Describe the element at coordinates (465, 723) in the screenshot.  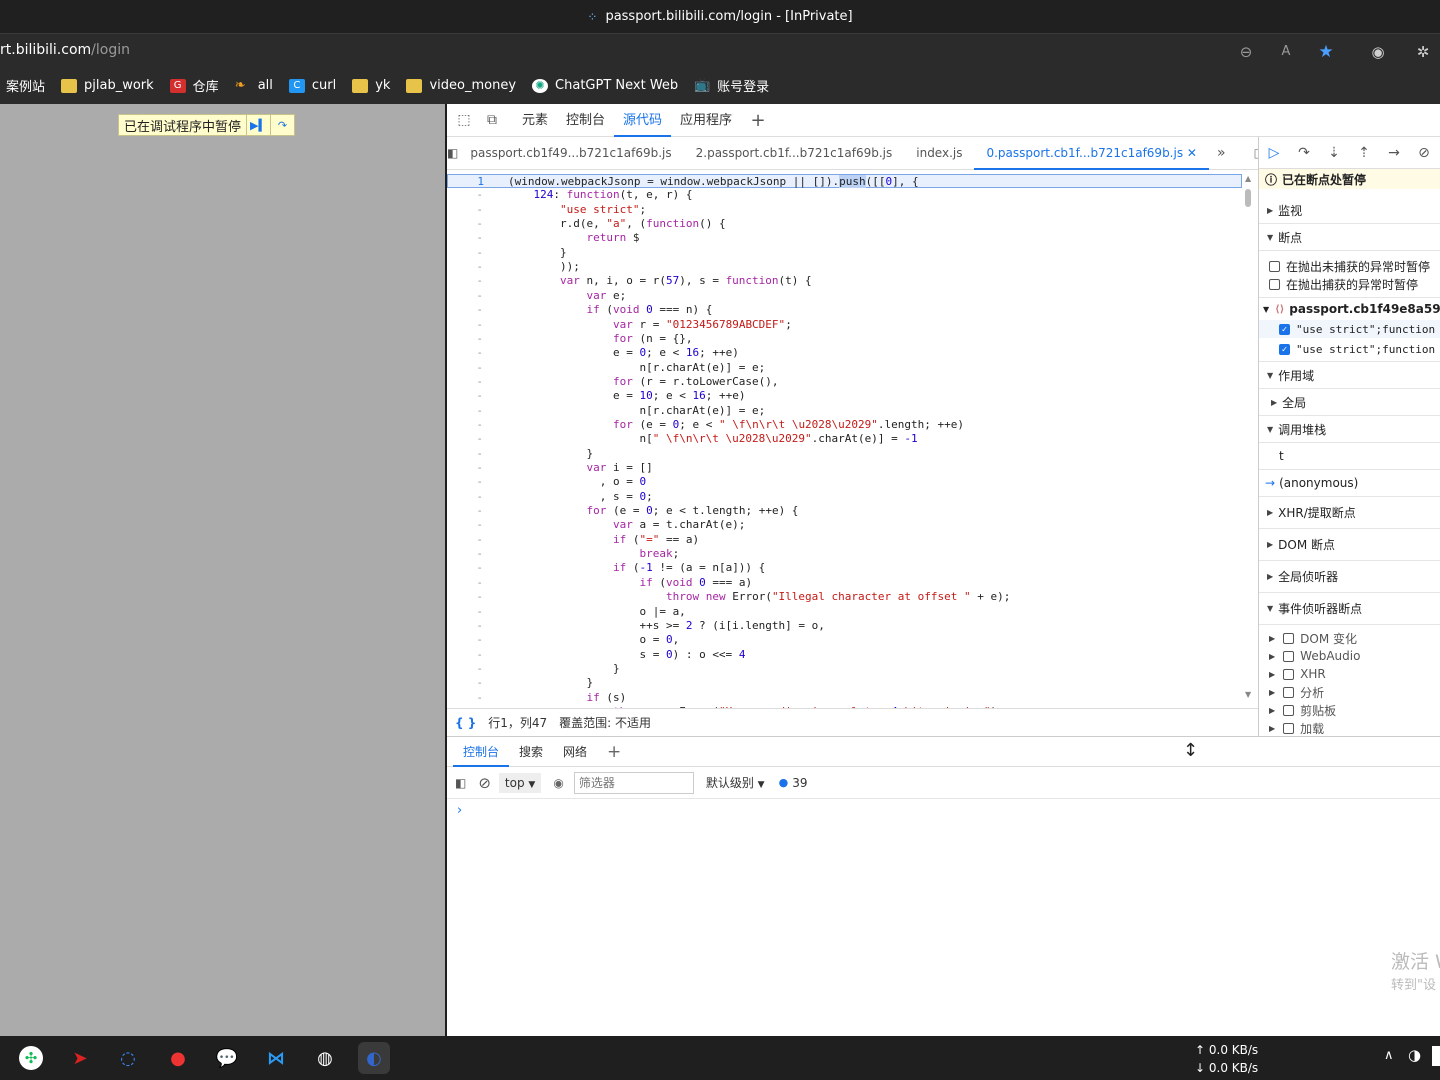
I see `pretty-print-icon: { }` at that location.